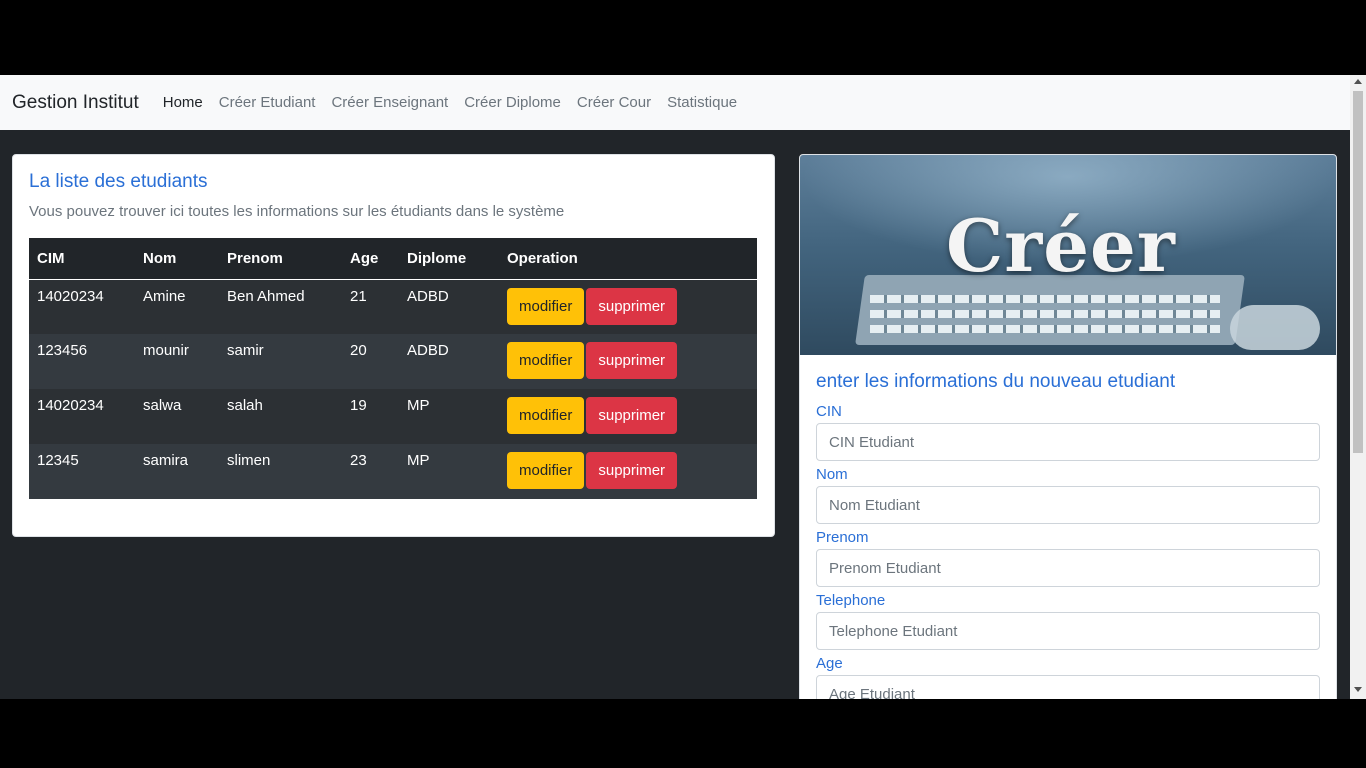 The width and height of the screenshot is (1366, 768). Describe the element at coordinates (266, 296) in the screenshot. I see `cell-prenom: Ben Ahmed` at that location.